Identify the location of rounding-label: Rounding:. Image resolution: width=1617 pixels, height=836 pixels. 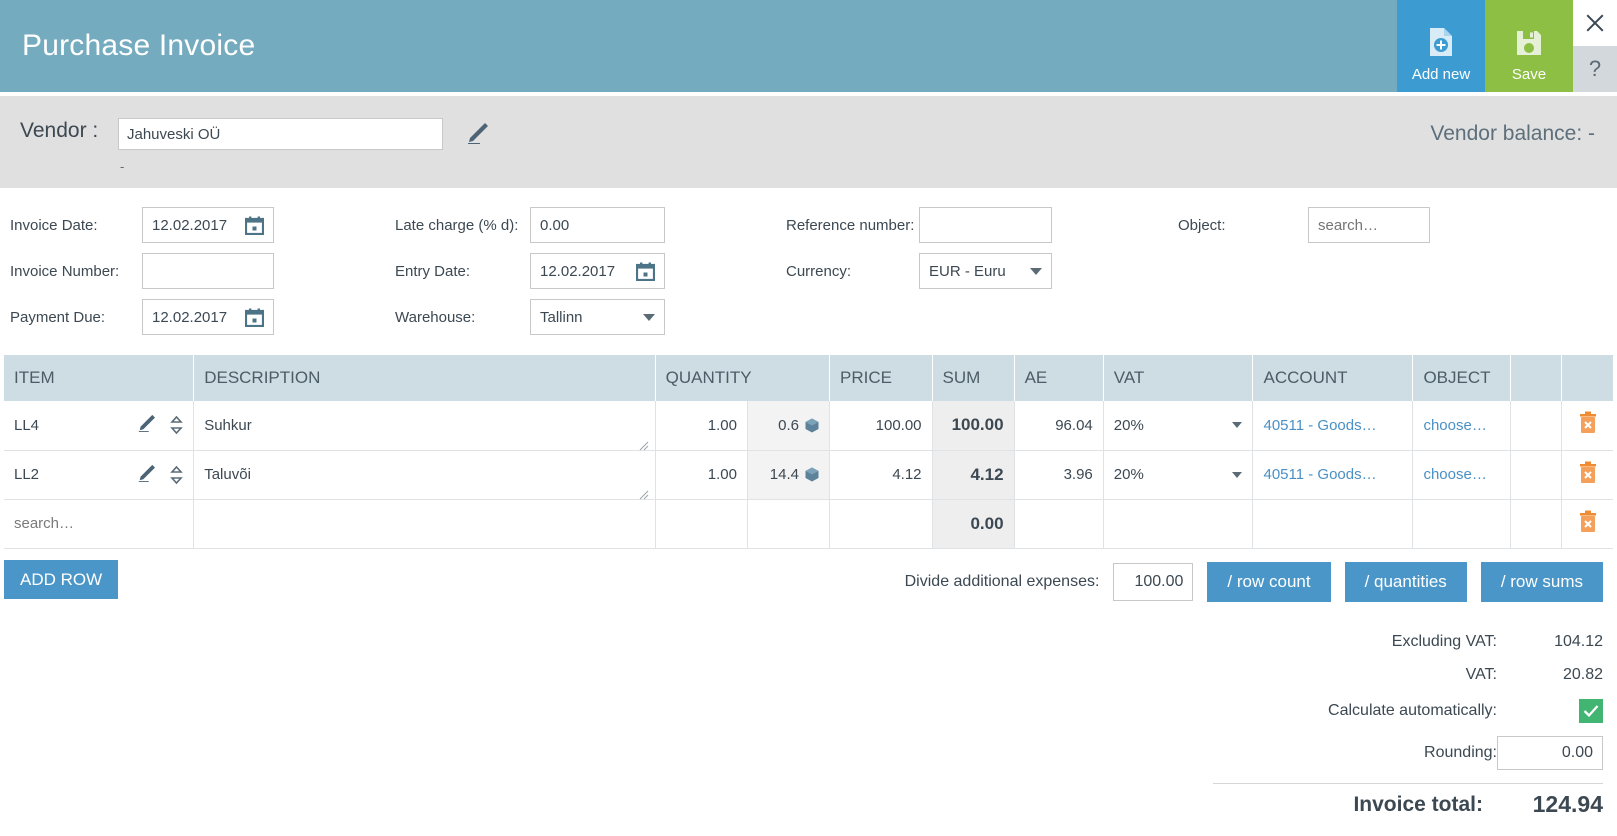
(1460, 752).